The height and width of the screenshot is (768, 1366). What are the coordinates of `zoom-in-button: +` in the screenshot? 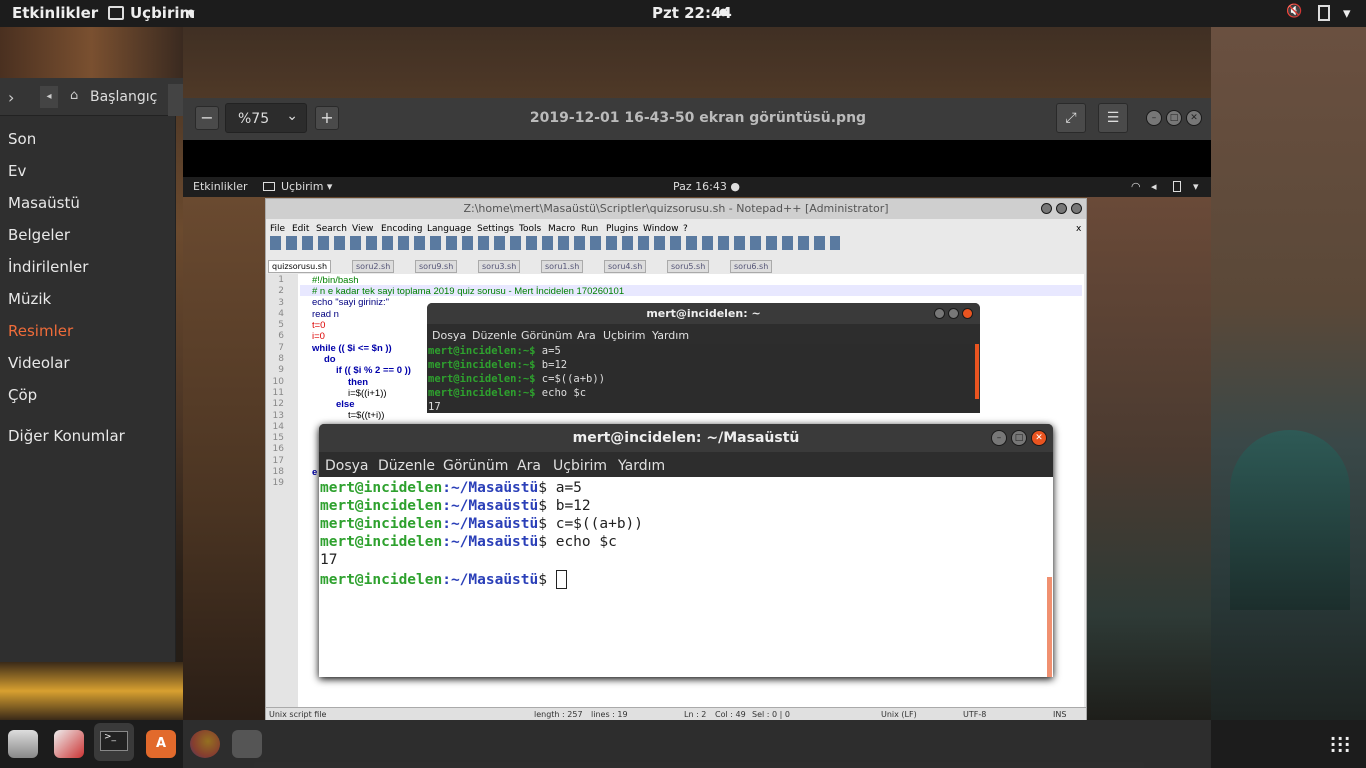 It's located at (327, 118).